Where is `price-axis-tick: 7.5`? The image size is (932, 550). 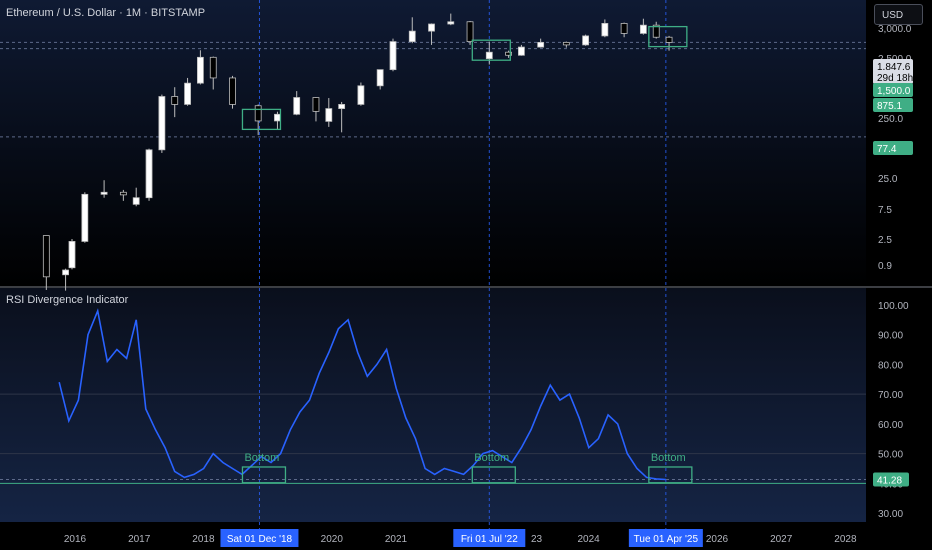
price-axis-tick: 7.5 is located at coordinates (885, 210).